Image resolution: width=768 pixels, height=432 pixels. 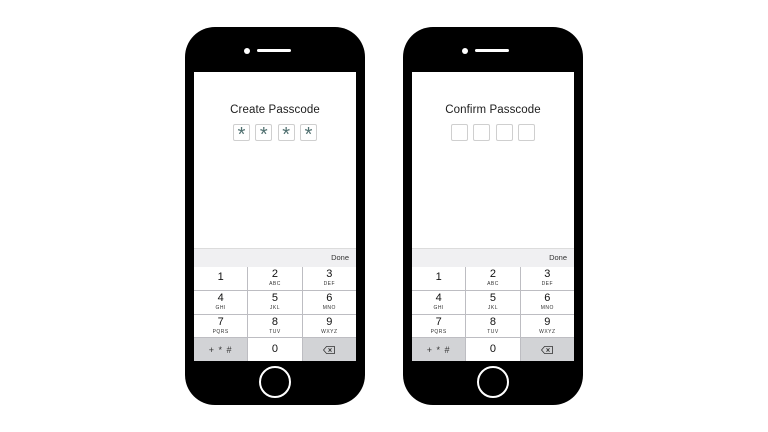 I want to click on passcode-boxes: * * * *, so click(x=275, y=134).